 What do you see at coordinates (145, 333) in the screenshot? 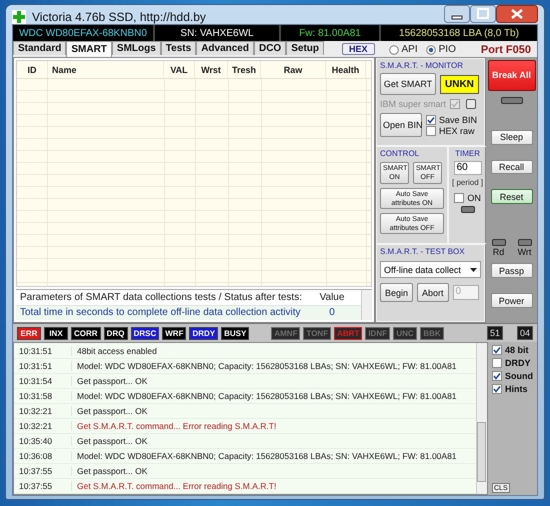
I see `status-flag: DRSC` at bounding box center [145, 333].